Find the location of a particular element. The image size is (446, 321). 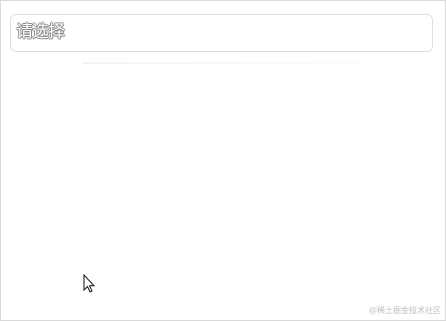

select-input-box is located at coordinates (221, 33).